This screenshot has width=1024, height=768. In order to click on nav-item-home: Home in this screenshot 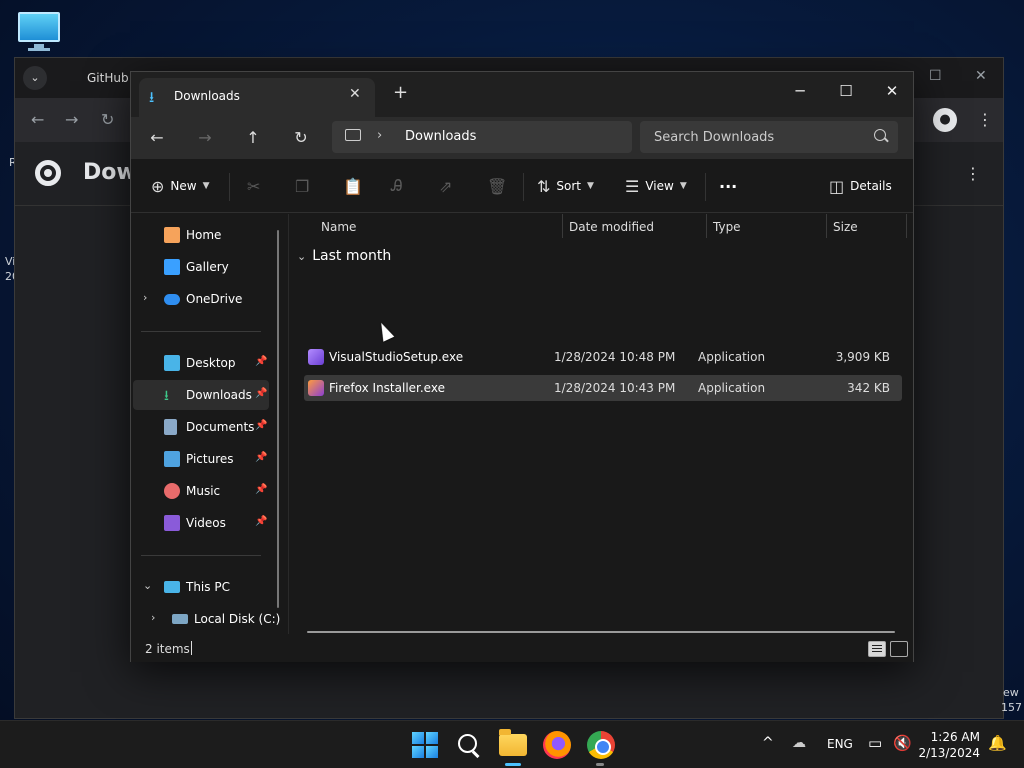, I will do `click(201, 235)`.